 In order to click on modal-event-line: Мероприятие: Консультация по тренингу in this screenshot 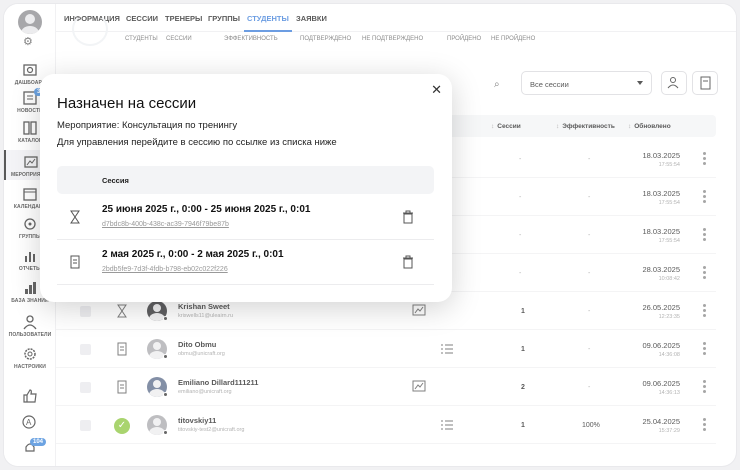, I will do `click(147, 125)`.